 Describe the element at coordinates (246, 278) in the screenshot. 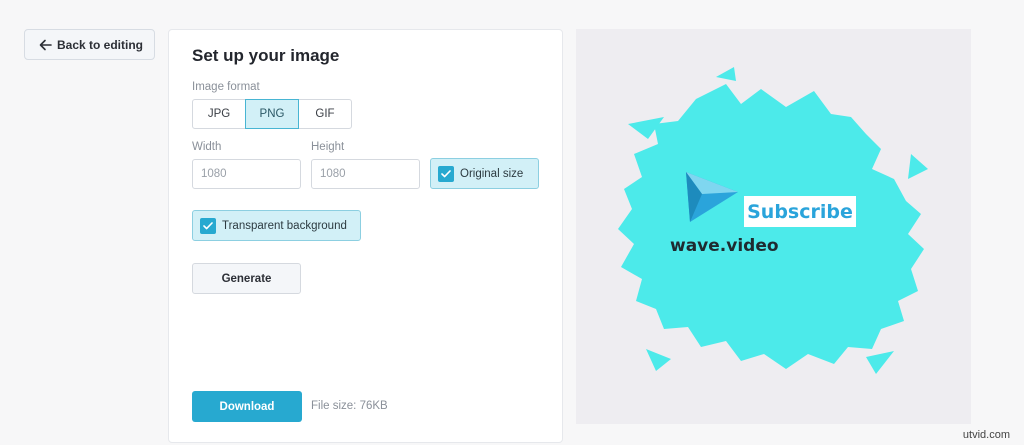

I see `generate-button: Generate` at that location.